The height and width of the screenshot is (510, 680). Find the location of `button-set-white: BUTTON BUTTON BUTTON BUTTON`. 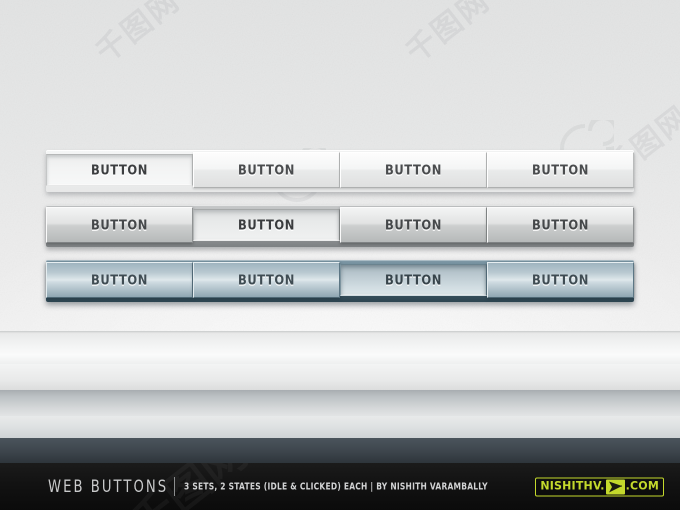

button-set-white: BUTTON BUTTON BUTTON BUTTON is located at coordinates (340, 171).